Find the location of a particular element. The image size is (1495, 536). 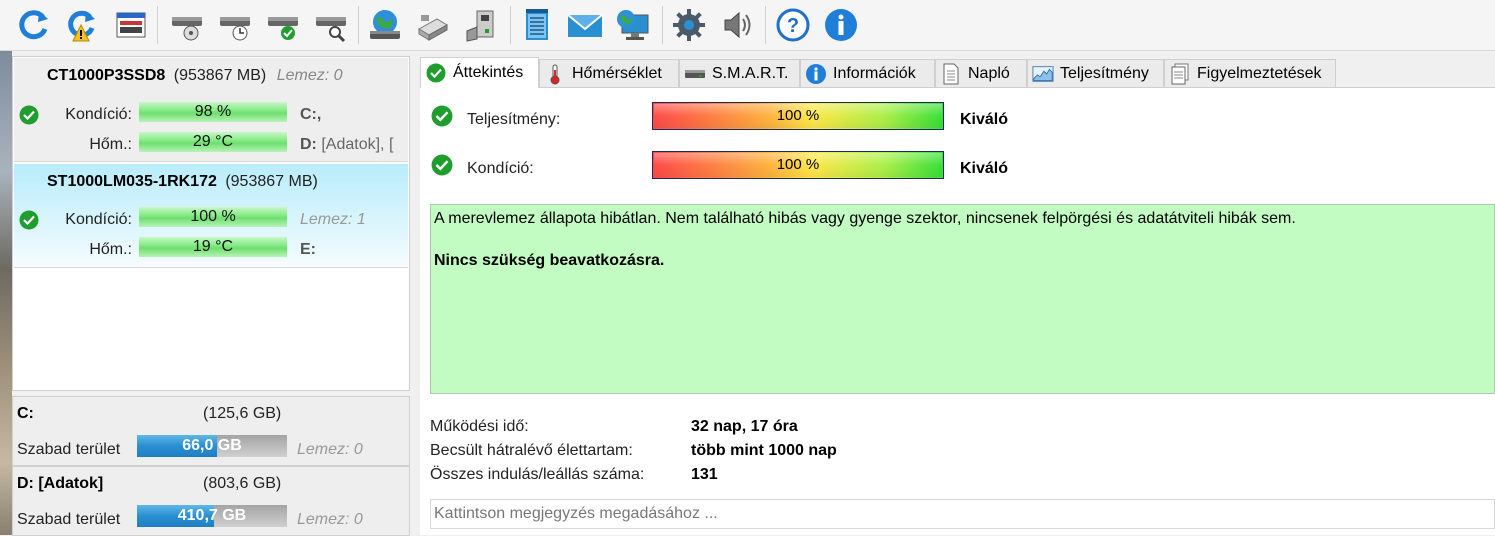

tab-log: Napló is located at coordinates (981, 73).